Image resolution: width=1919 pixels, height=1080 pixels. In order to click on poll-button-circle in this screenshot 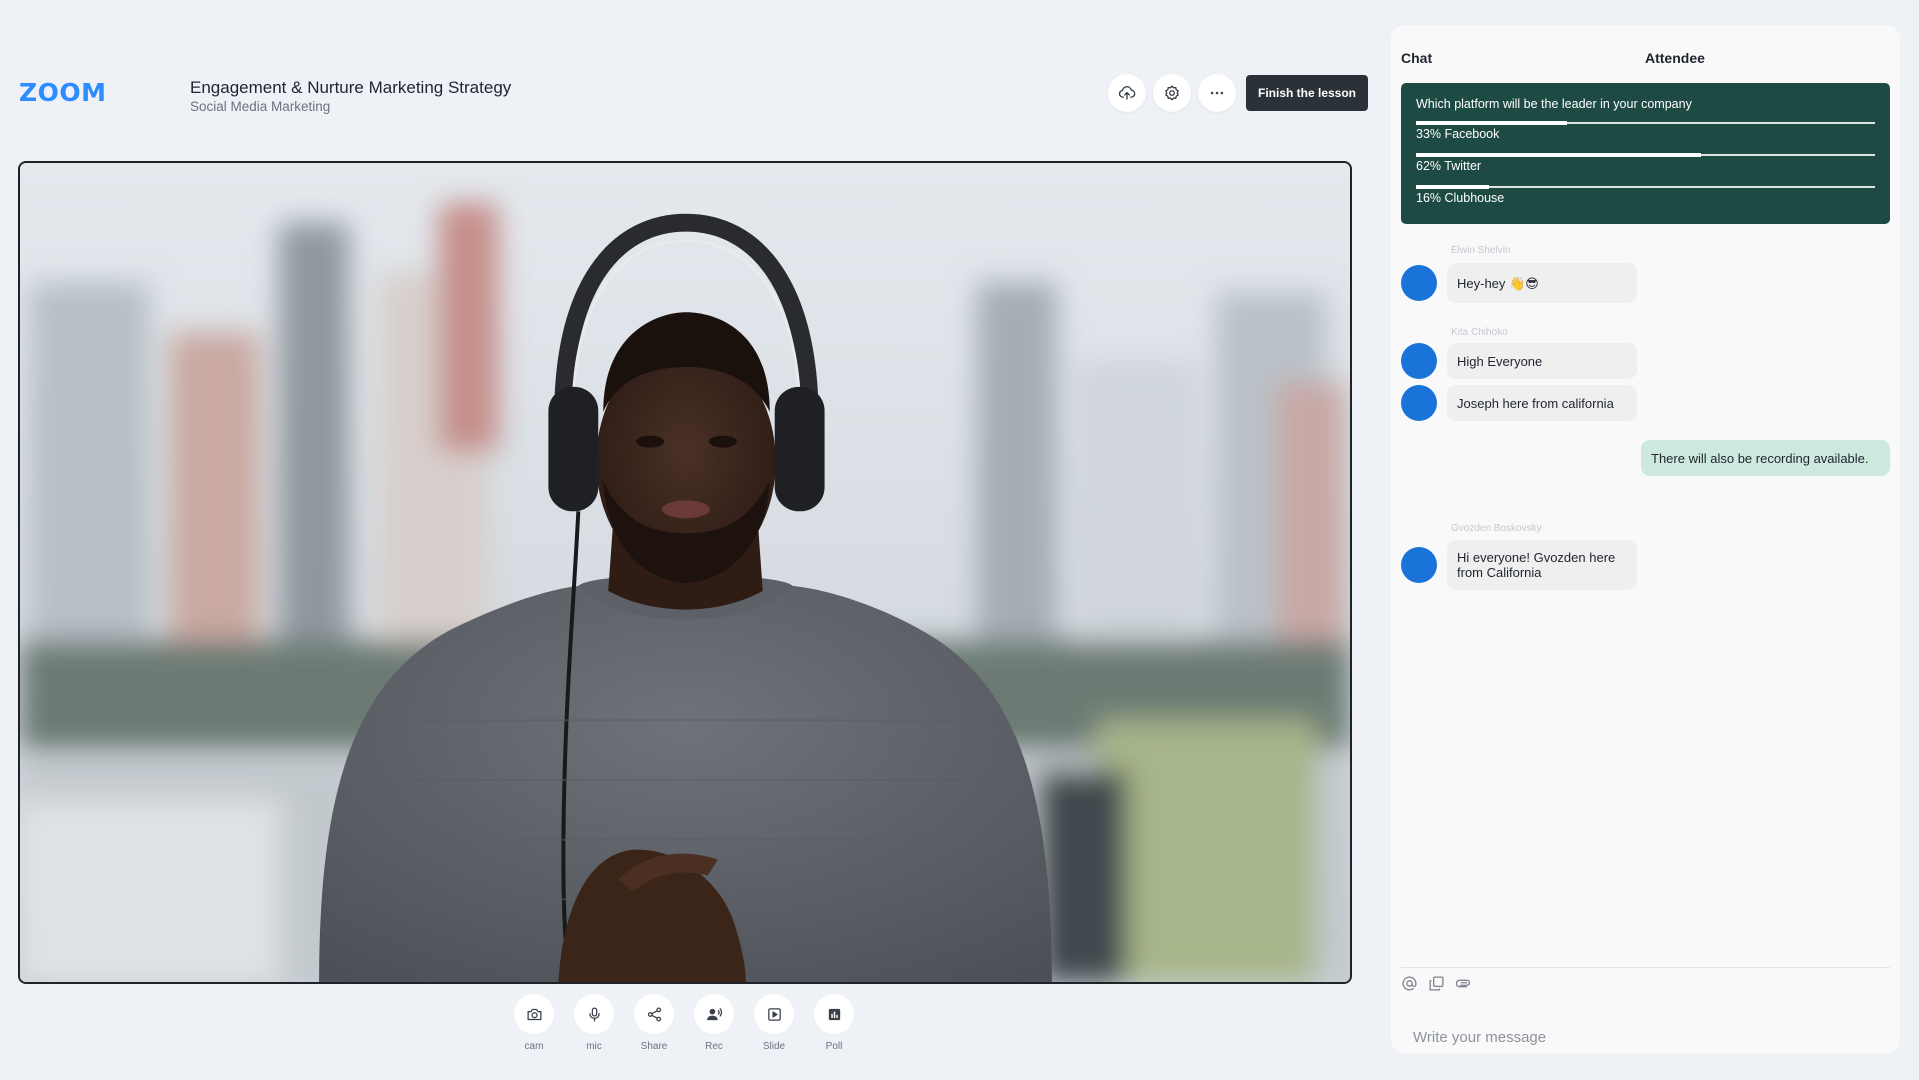, I will do `click(834, 1014)`.